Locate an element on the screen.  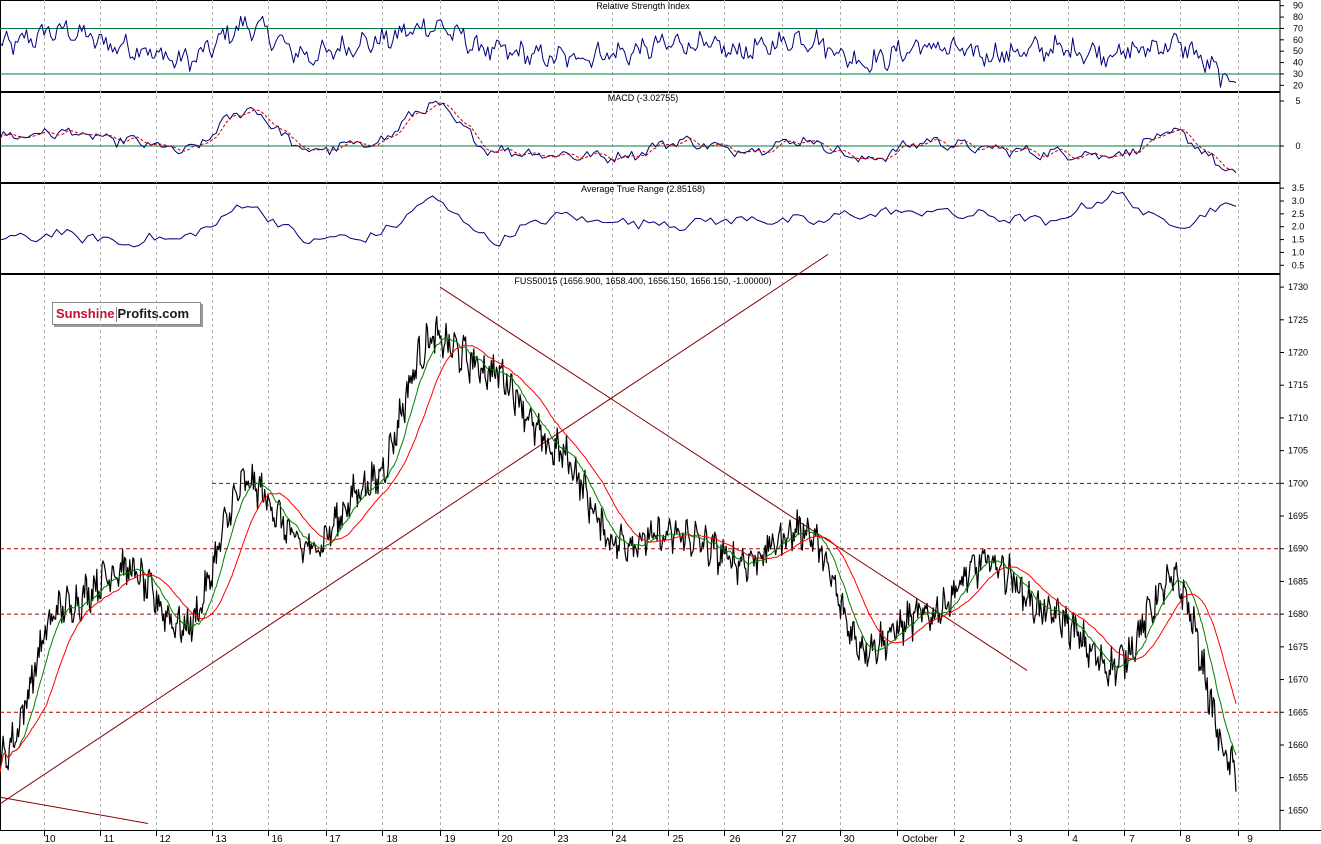
macd-signal-line is located at coordinates (618, 137).